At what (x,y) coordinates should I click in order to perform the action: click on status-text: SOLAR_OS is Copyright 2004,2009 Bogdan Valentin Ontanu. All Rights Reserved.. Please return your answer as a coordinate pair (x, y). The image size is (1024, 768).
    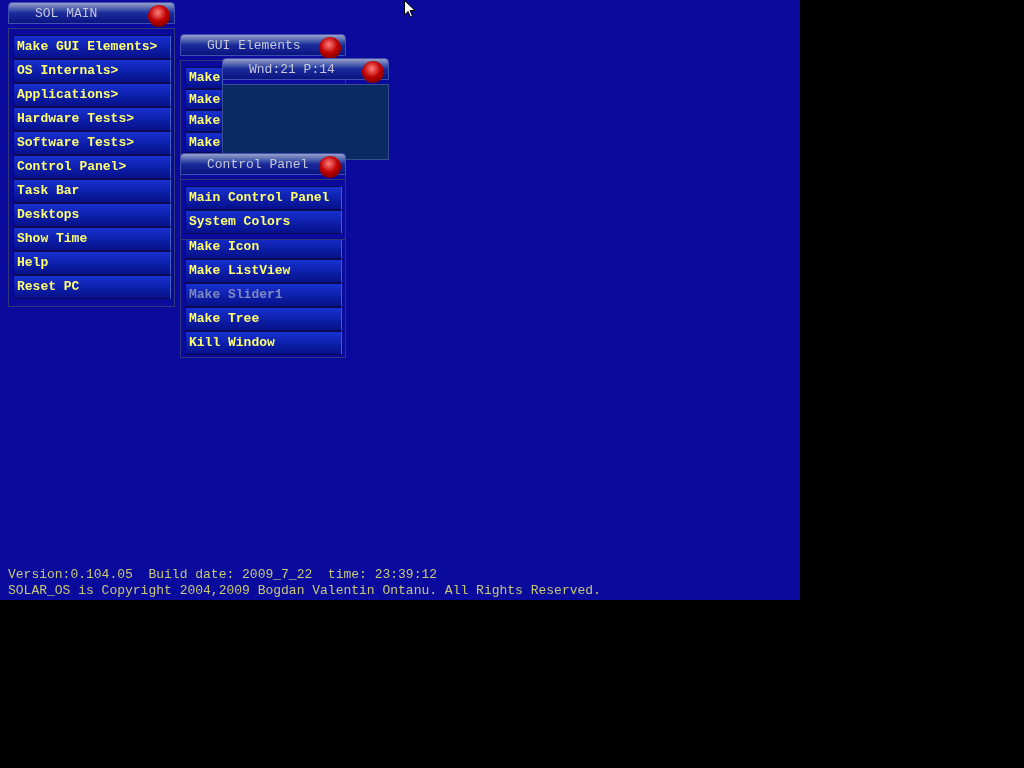
    Looking at the image, I should click on (304, 591).